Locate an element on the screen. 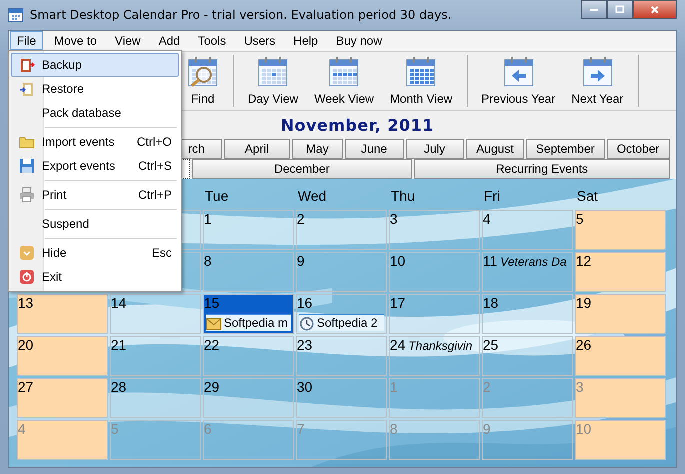 Image resolution: width=685 pixels, height=474 pixels. month-title: November, 2011 is located at coordinates (357, 125).